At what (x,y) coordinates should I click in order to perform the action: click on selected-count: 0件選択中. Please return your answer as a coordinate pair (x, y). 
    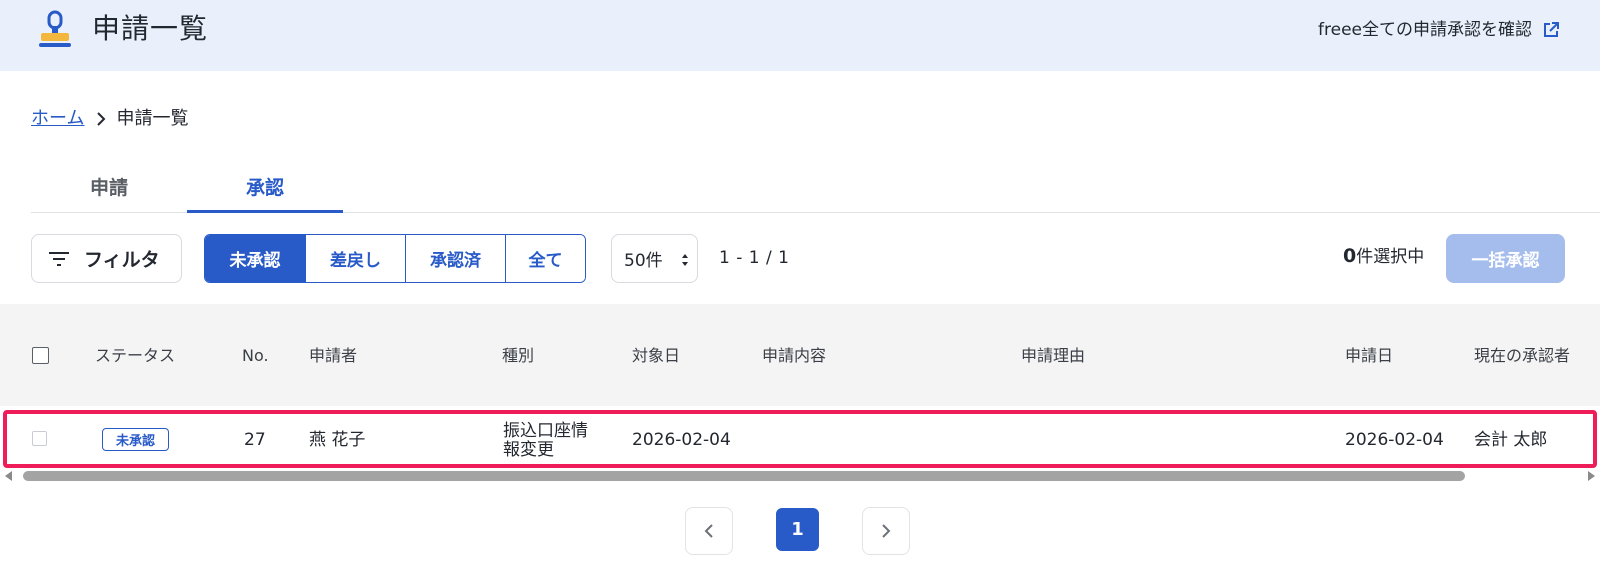
    Looking at the image, I should click on (1383, 256).